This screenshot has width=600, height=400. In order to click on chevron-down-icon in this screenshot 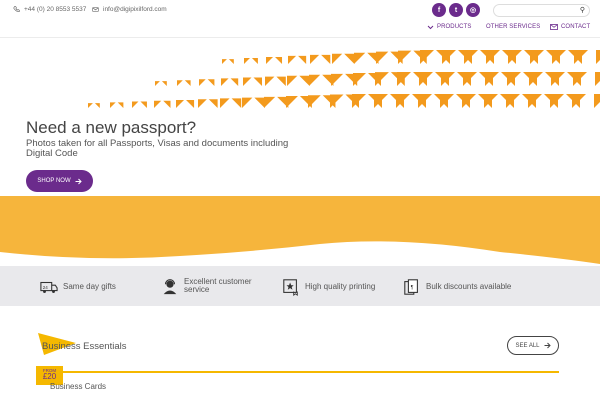, I will do `click(430, 27)`.